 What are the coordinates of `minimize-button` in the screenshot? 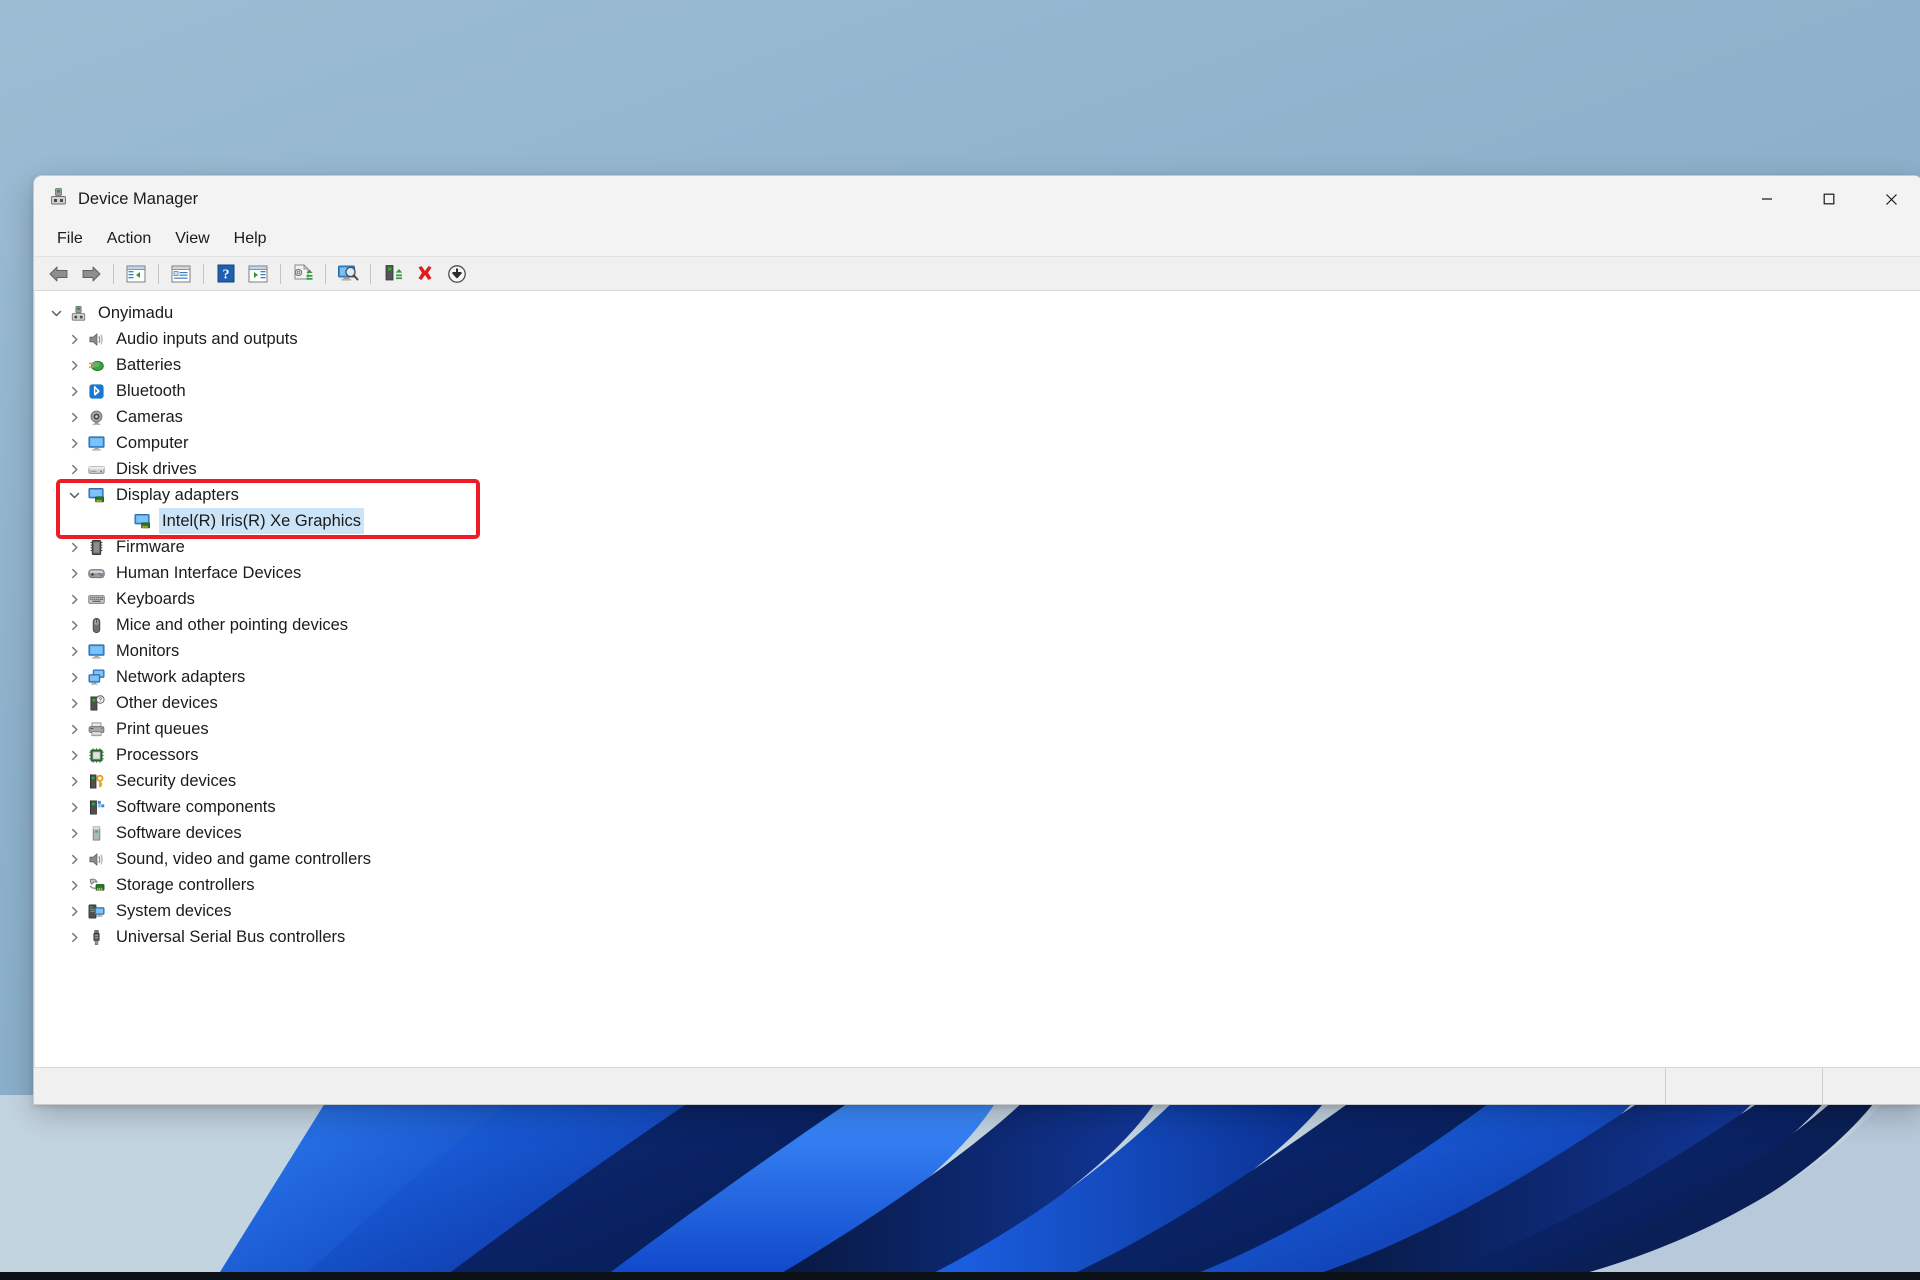 It's located at (1767, 199).